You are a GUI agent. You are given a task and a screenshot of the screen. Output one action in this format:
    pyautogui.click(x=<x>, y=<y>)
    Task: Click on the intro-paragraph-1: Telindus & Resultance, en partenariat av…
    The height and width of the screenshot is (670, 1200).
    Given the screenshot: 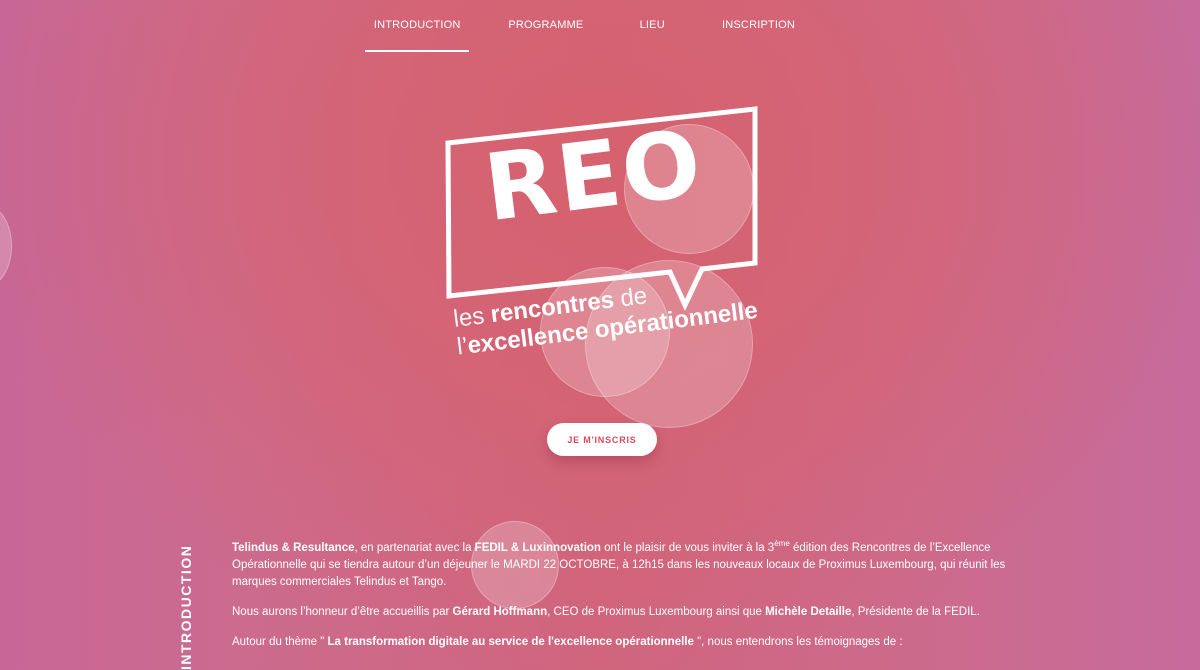 What is the action you would take?
    pyautogui.click(x=619, y=563)
    